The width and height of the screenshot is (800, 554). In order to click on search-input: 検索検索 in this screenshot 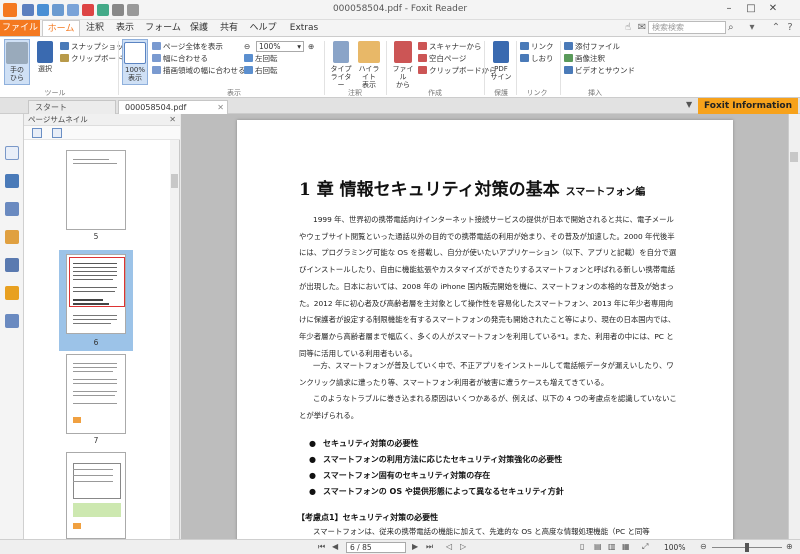, I will do `click(687, 27)`.